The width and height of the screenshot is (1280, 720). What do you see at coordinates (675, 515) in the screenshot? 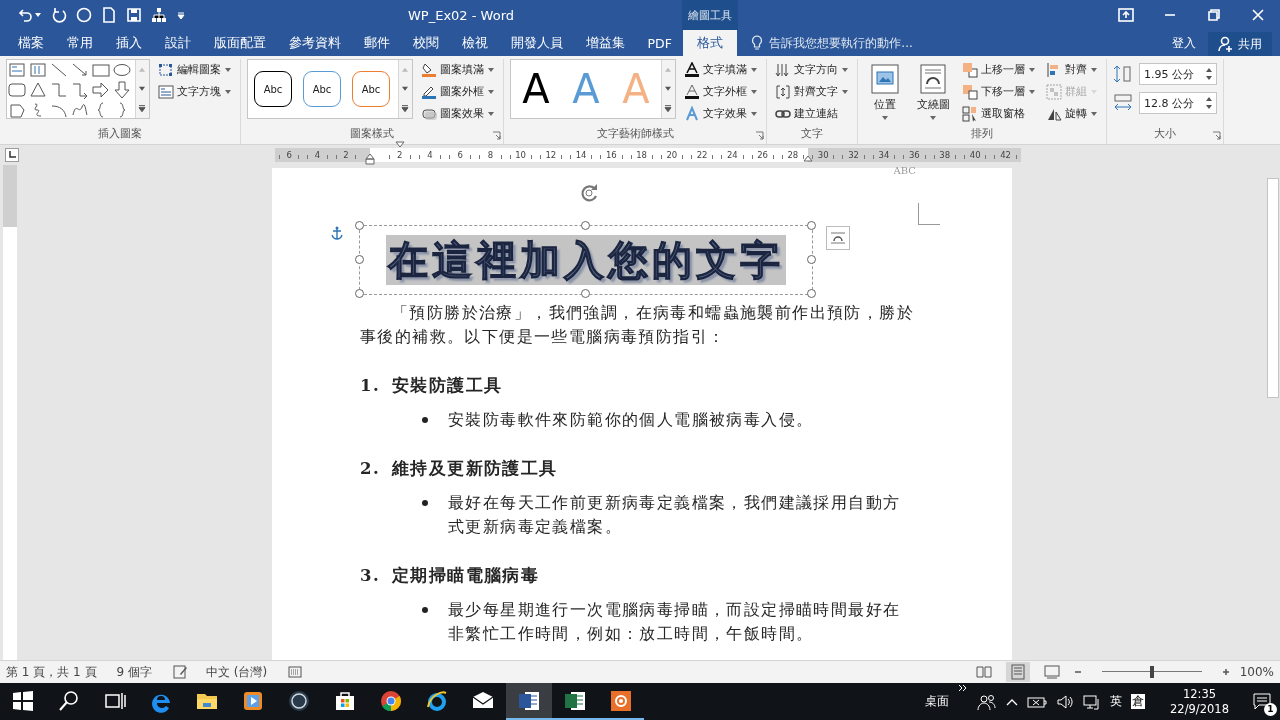
I see `bullet-text: 最好在每天工作前更新病毒定義檔案，我們建議採用自動方式更新病毒定義檔案。` at bounding box center [675, 515].